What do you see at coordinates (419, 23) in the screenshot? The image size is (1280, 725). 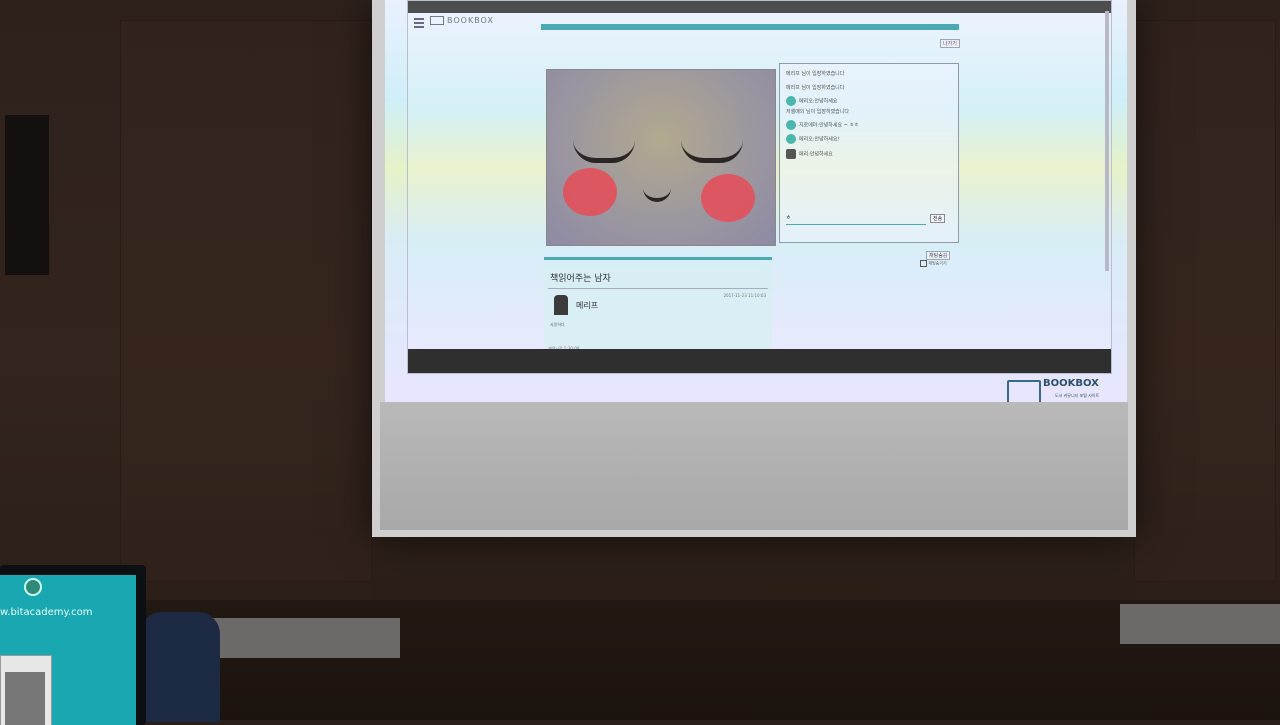 I see `menu-icon` at bounding box center [419, 23].